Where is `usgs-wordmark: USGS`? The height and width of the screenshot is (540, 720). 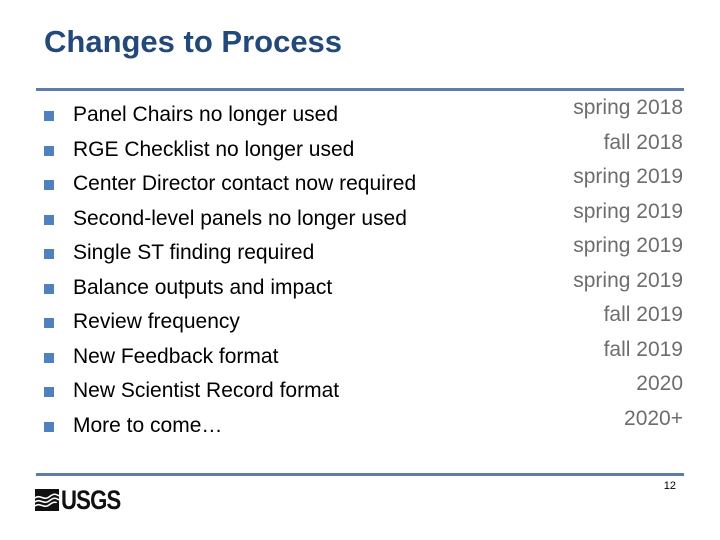 usgs-wordmark: USGS is located at coordinates (91, 500).